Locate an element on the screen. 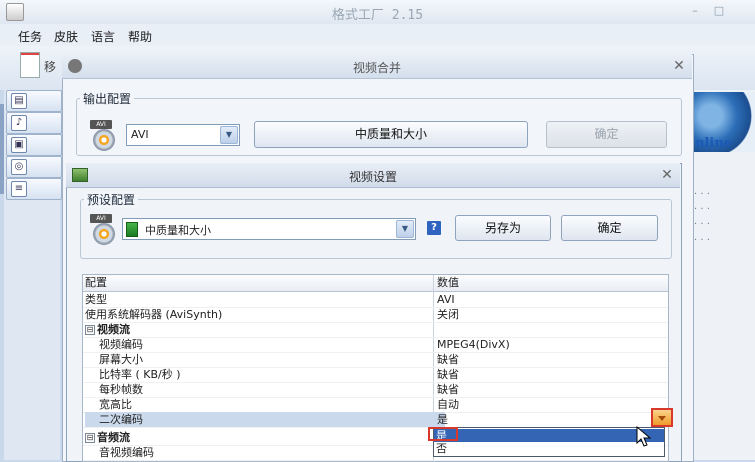  menu-bar: 任务 皮肤 语言 帮助 is located at coordinates (377, 35).